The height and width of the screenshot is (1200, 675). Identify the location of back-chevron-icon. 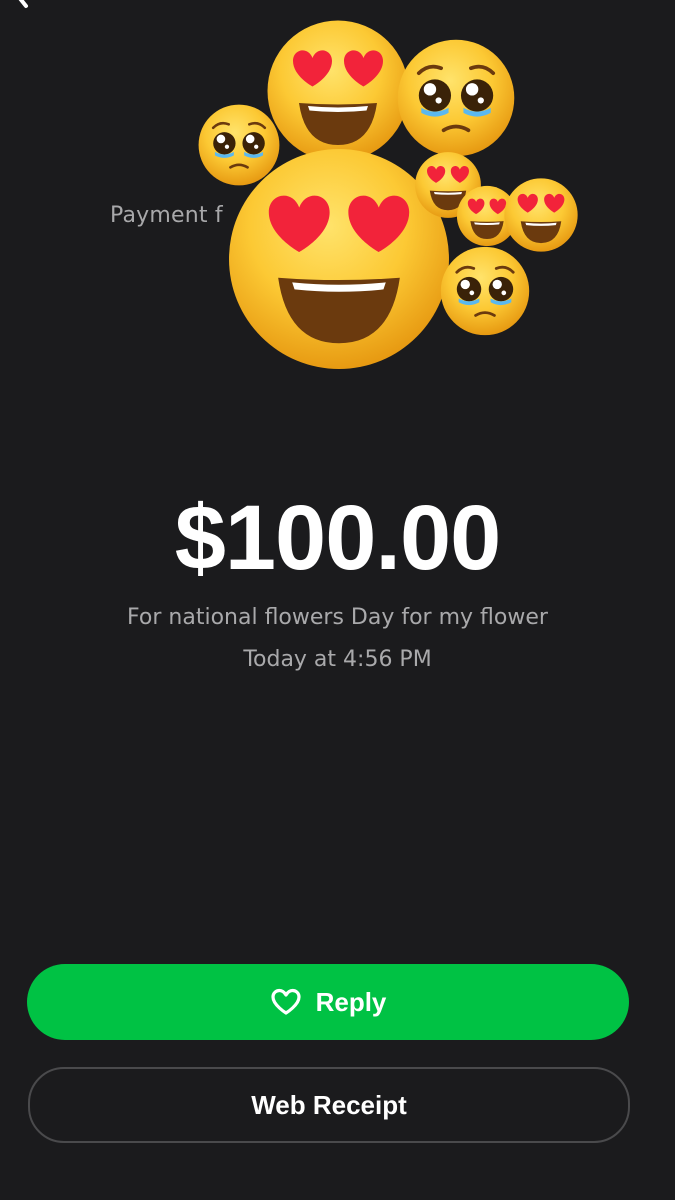
(20, 7).